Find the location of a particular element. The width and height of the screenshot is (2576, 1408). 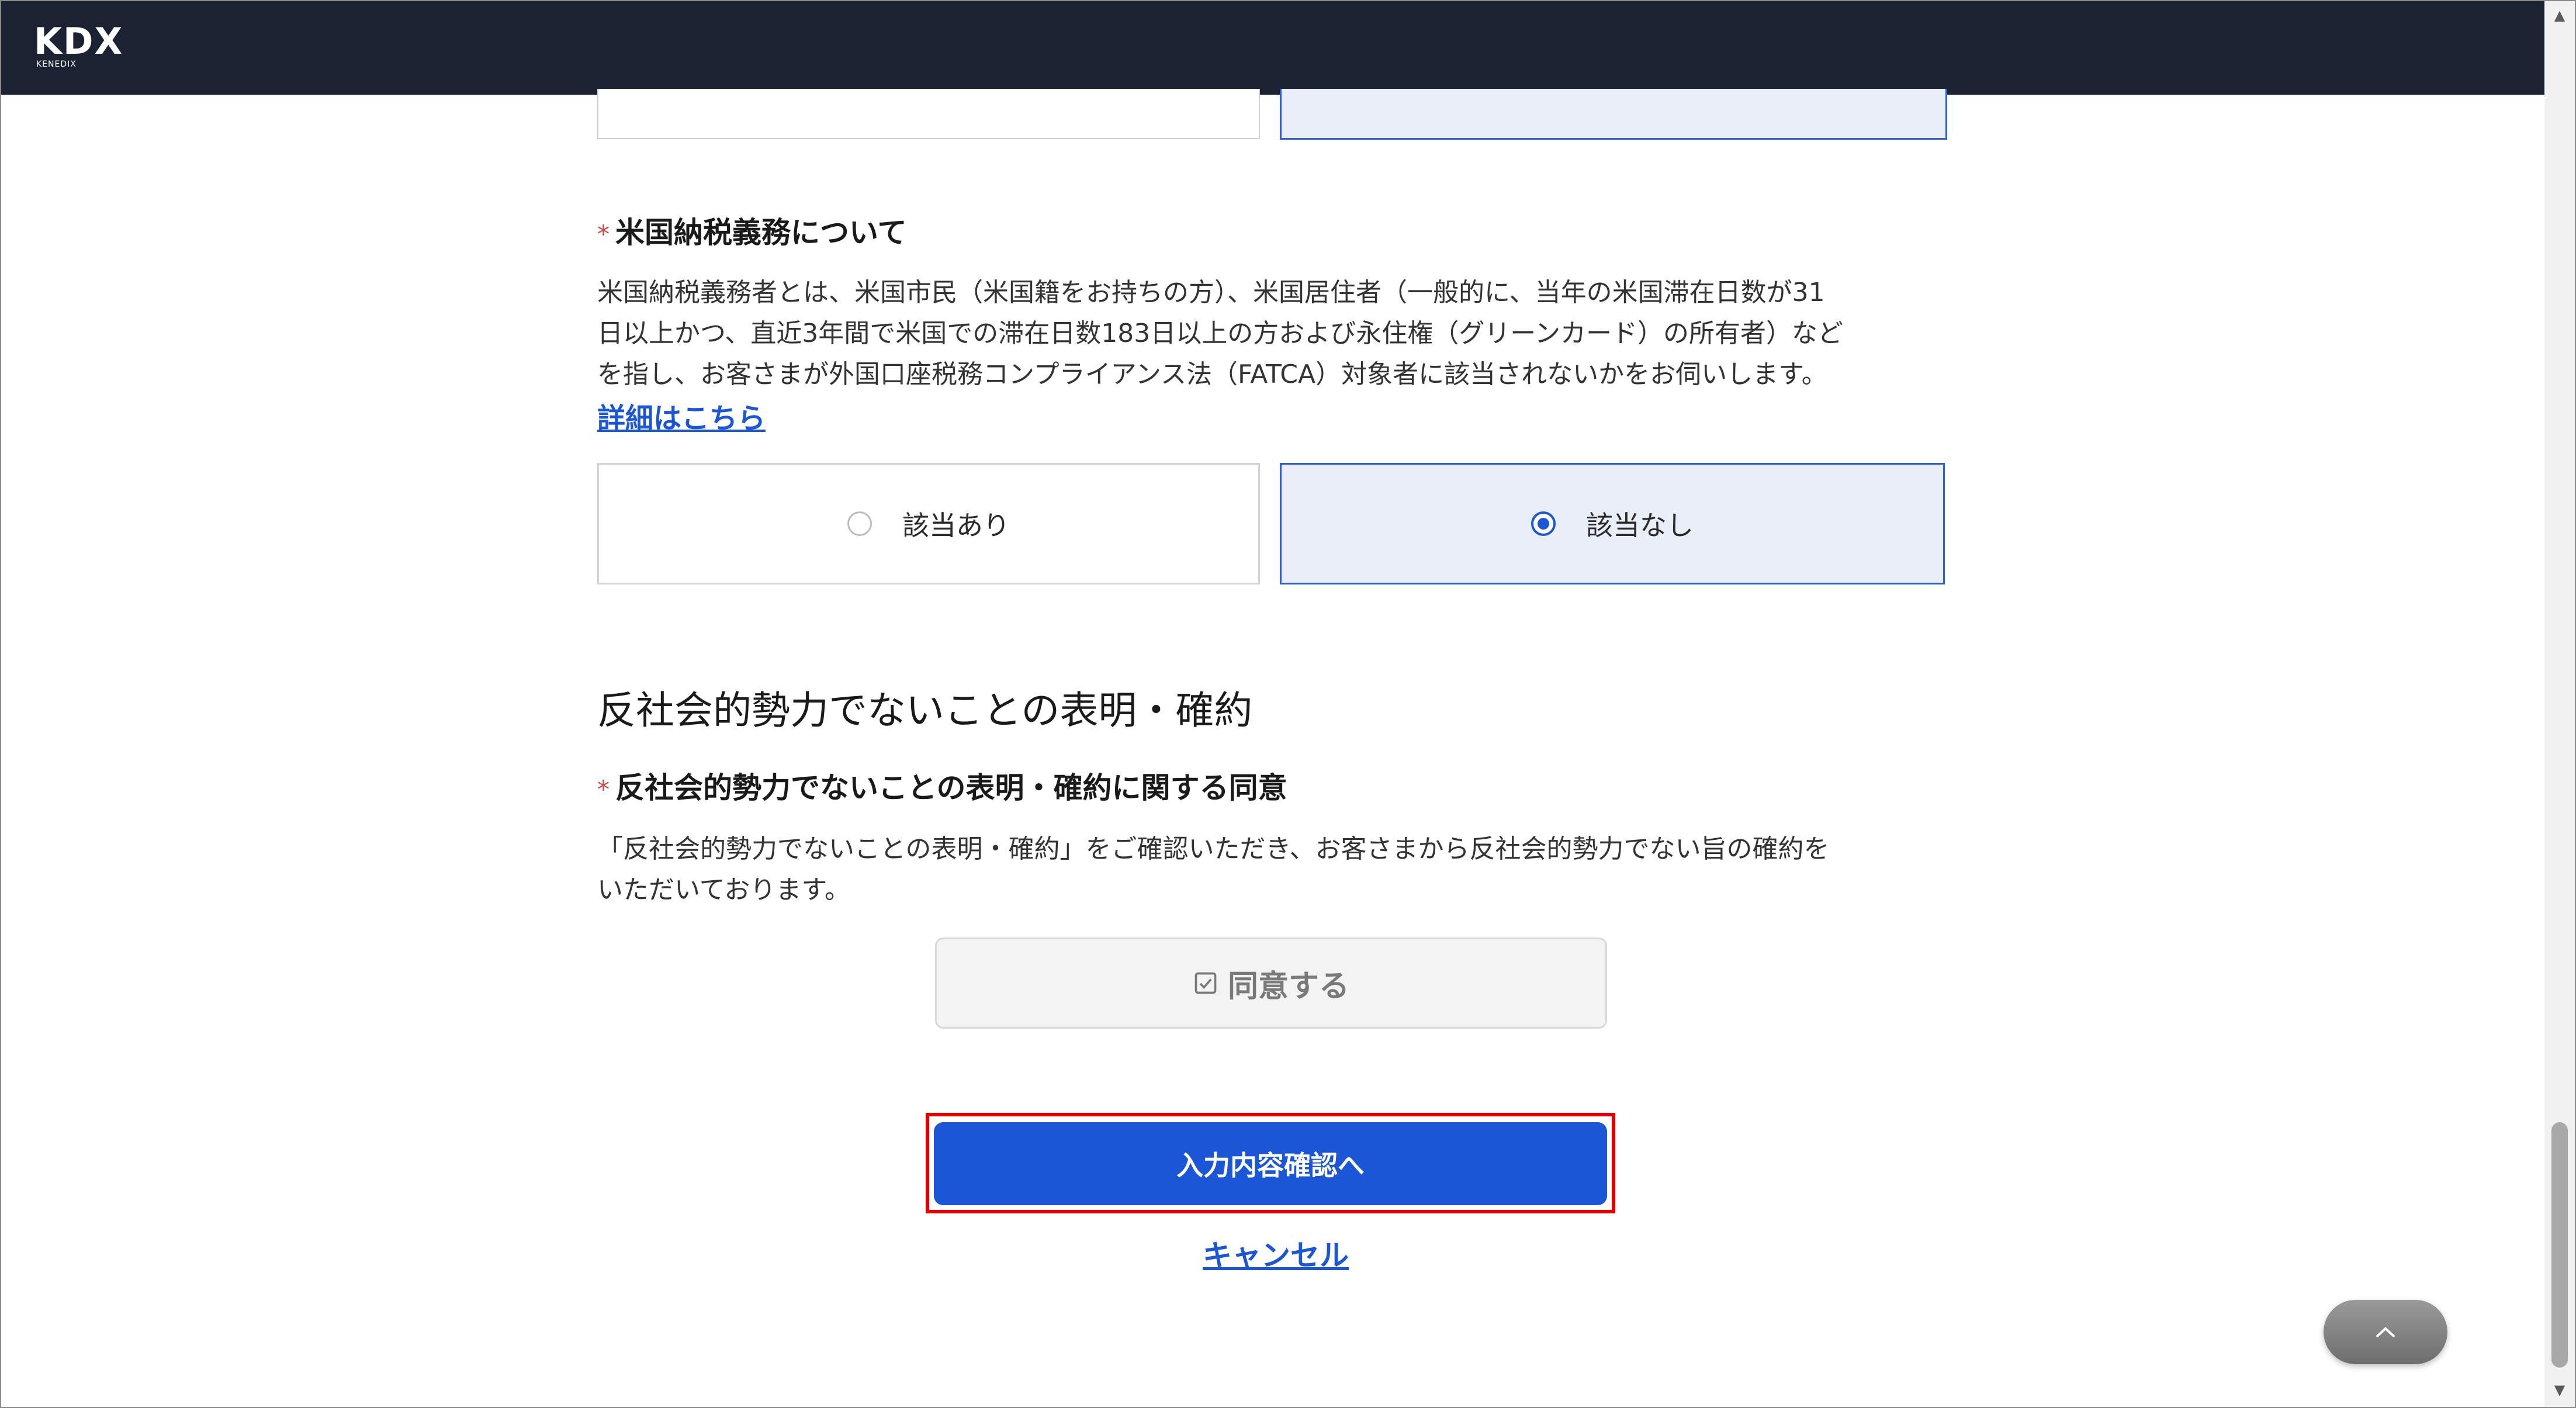

triangle-down-icon: ▼ is located at coordinates (2560, 1390).